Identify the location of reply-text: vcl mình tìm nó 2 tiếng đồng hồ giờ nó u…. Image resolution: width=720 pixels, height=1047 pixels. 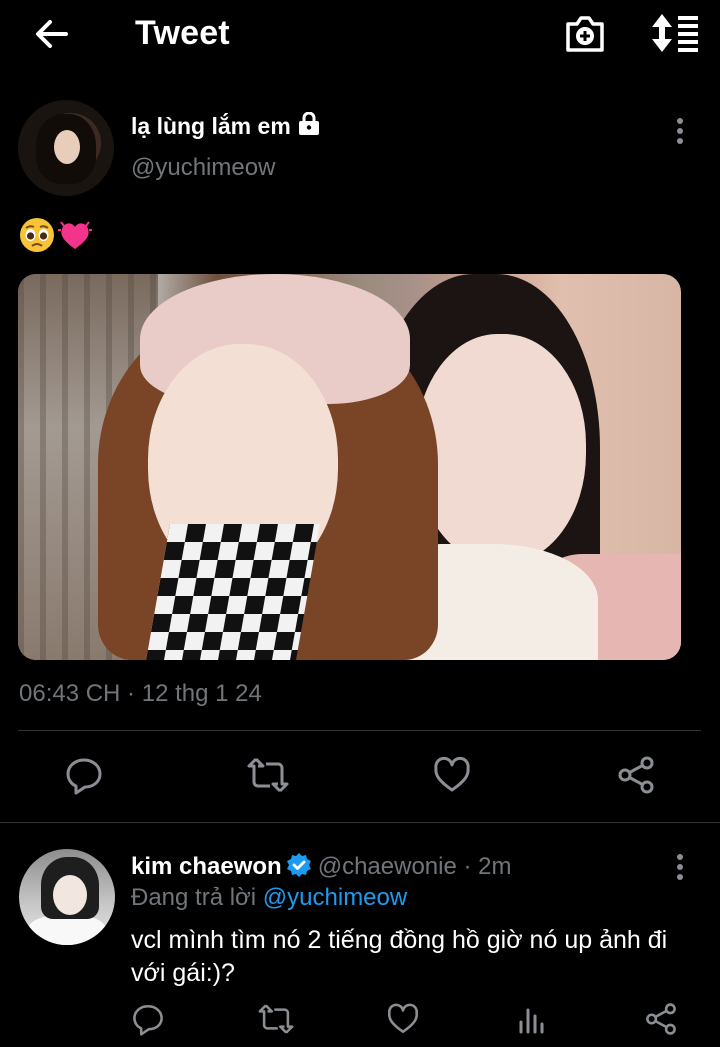
(399, 956).